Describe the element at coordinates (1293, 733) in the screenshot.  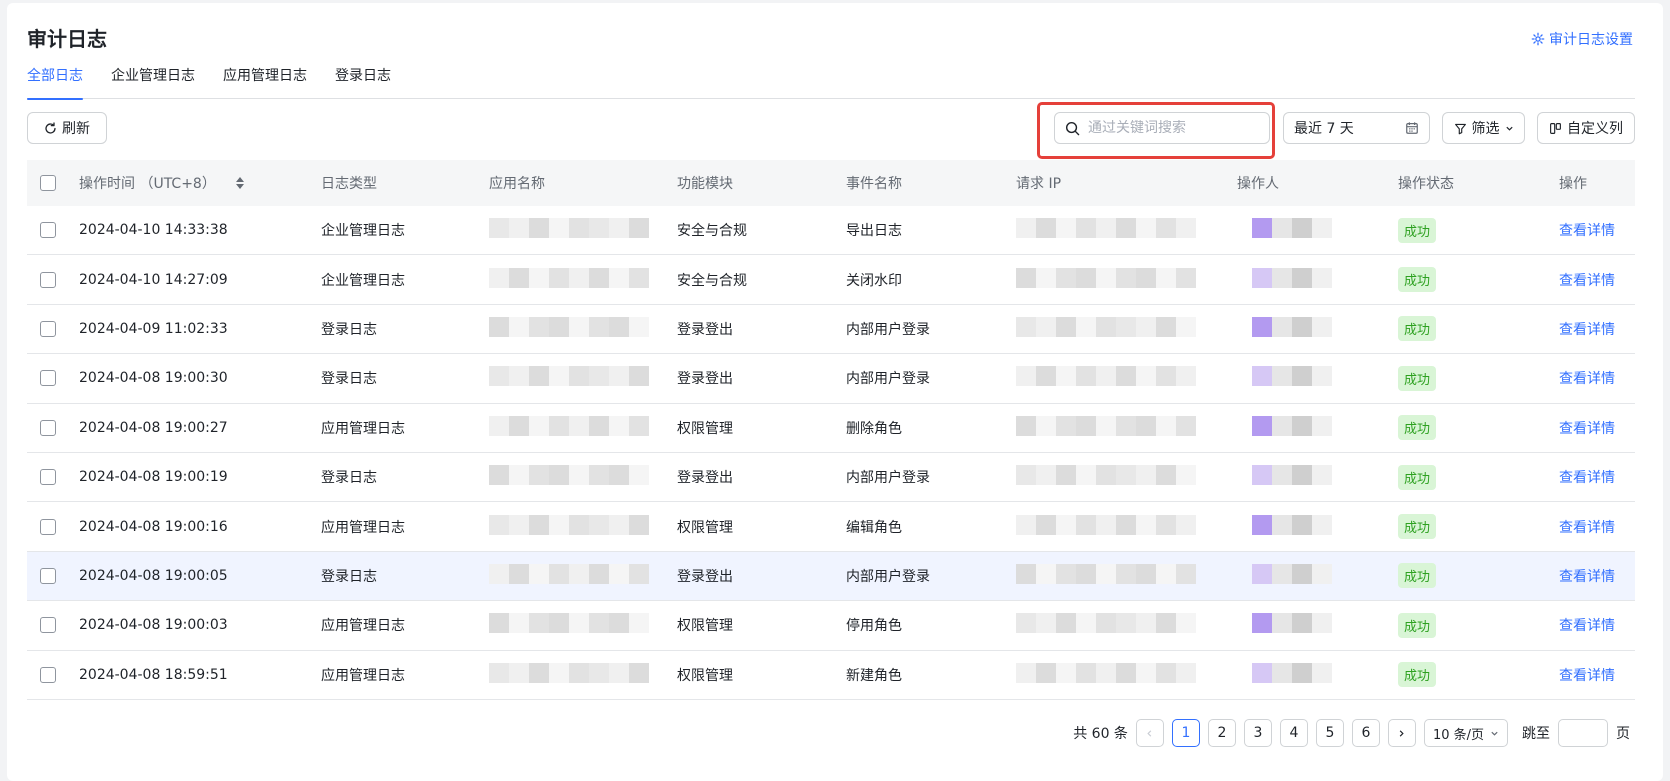
I see `page-4: 4` at that location.